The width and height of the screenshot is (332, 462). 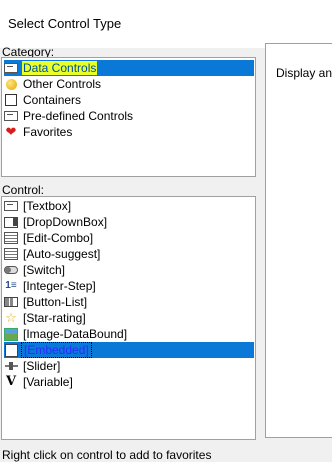 I want to click on control-label: Control:, so click(x=23, y=190).